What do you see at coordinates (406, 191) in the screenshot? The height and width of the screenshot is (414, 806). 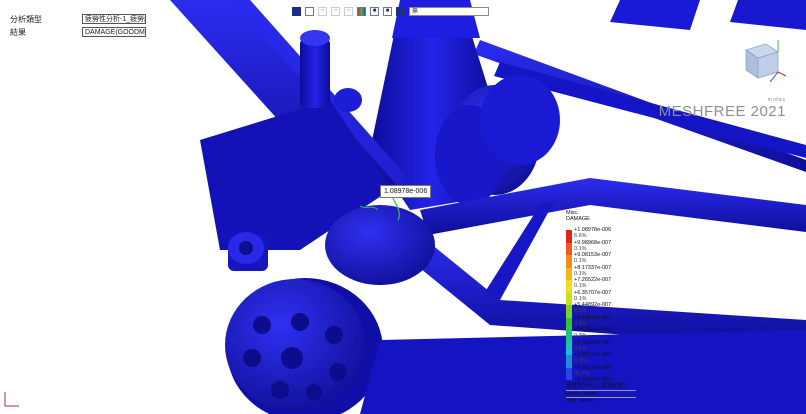 I see `probe-value-label: 1.08978e-006` at bounding box center [406, 191].